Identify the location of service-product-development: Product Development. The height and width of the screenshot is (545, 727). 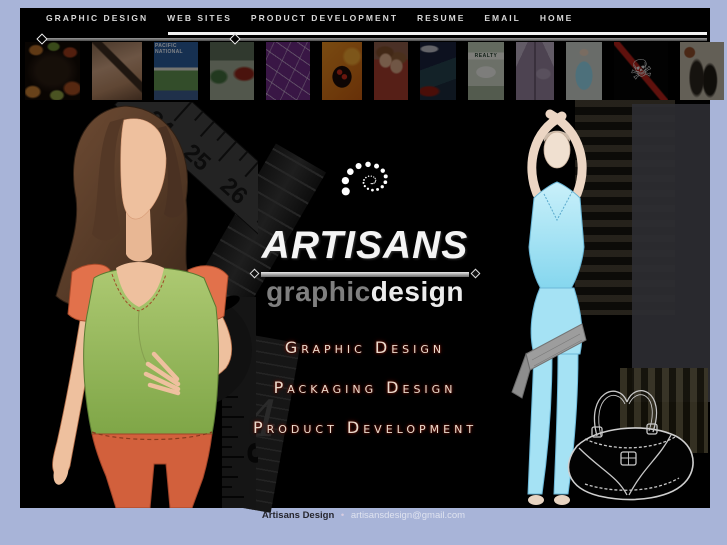
(365, 427).